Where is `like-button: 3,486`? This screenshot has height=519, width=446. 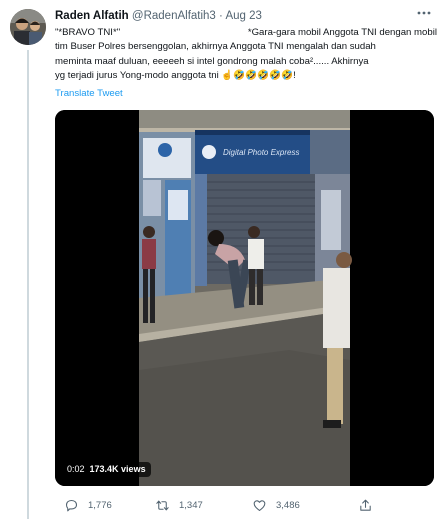
like-button: 3,486 is located at coordinates (276, 505).